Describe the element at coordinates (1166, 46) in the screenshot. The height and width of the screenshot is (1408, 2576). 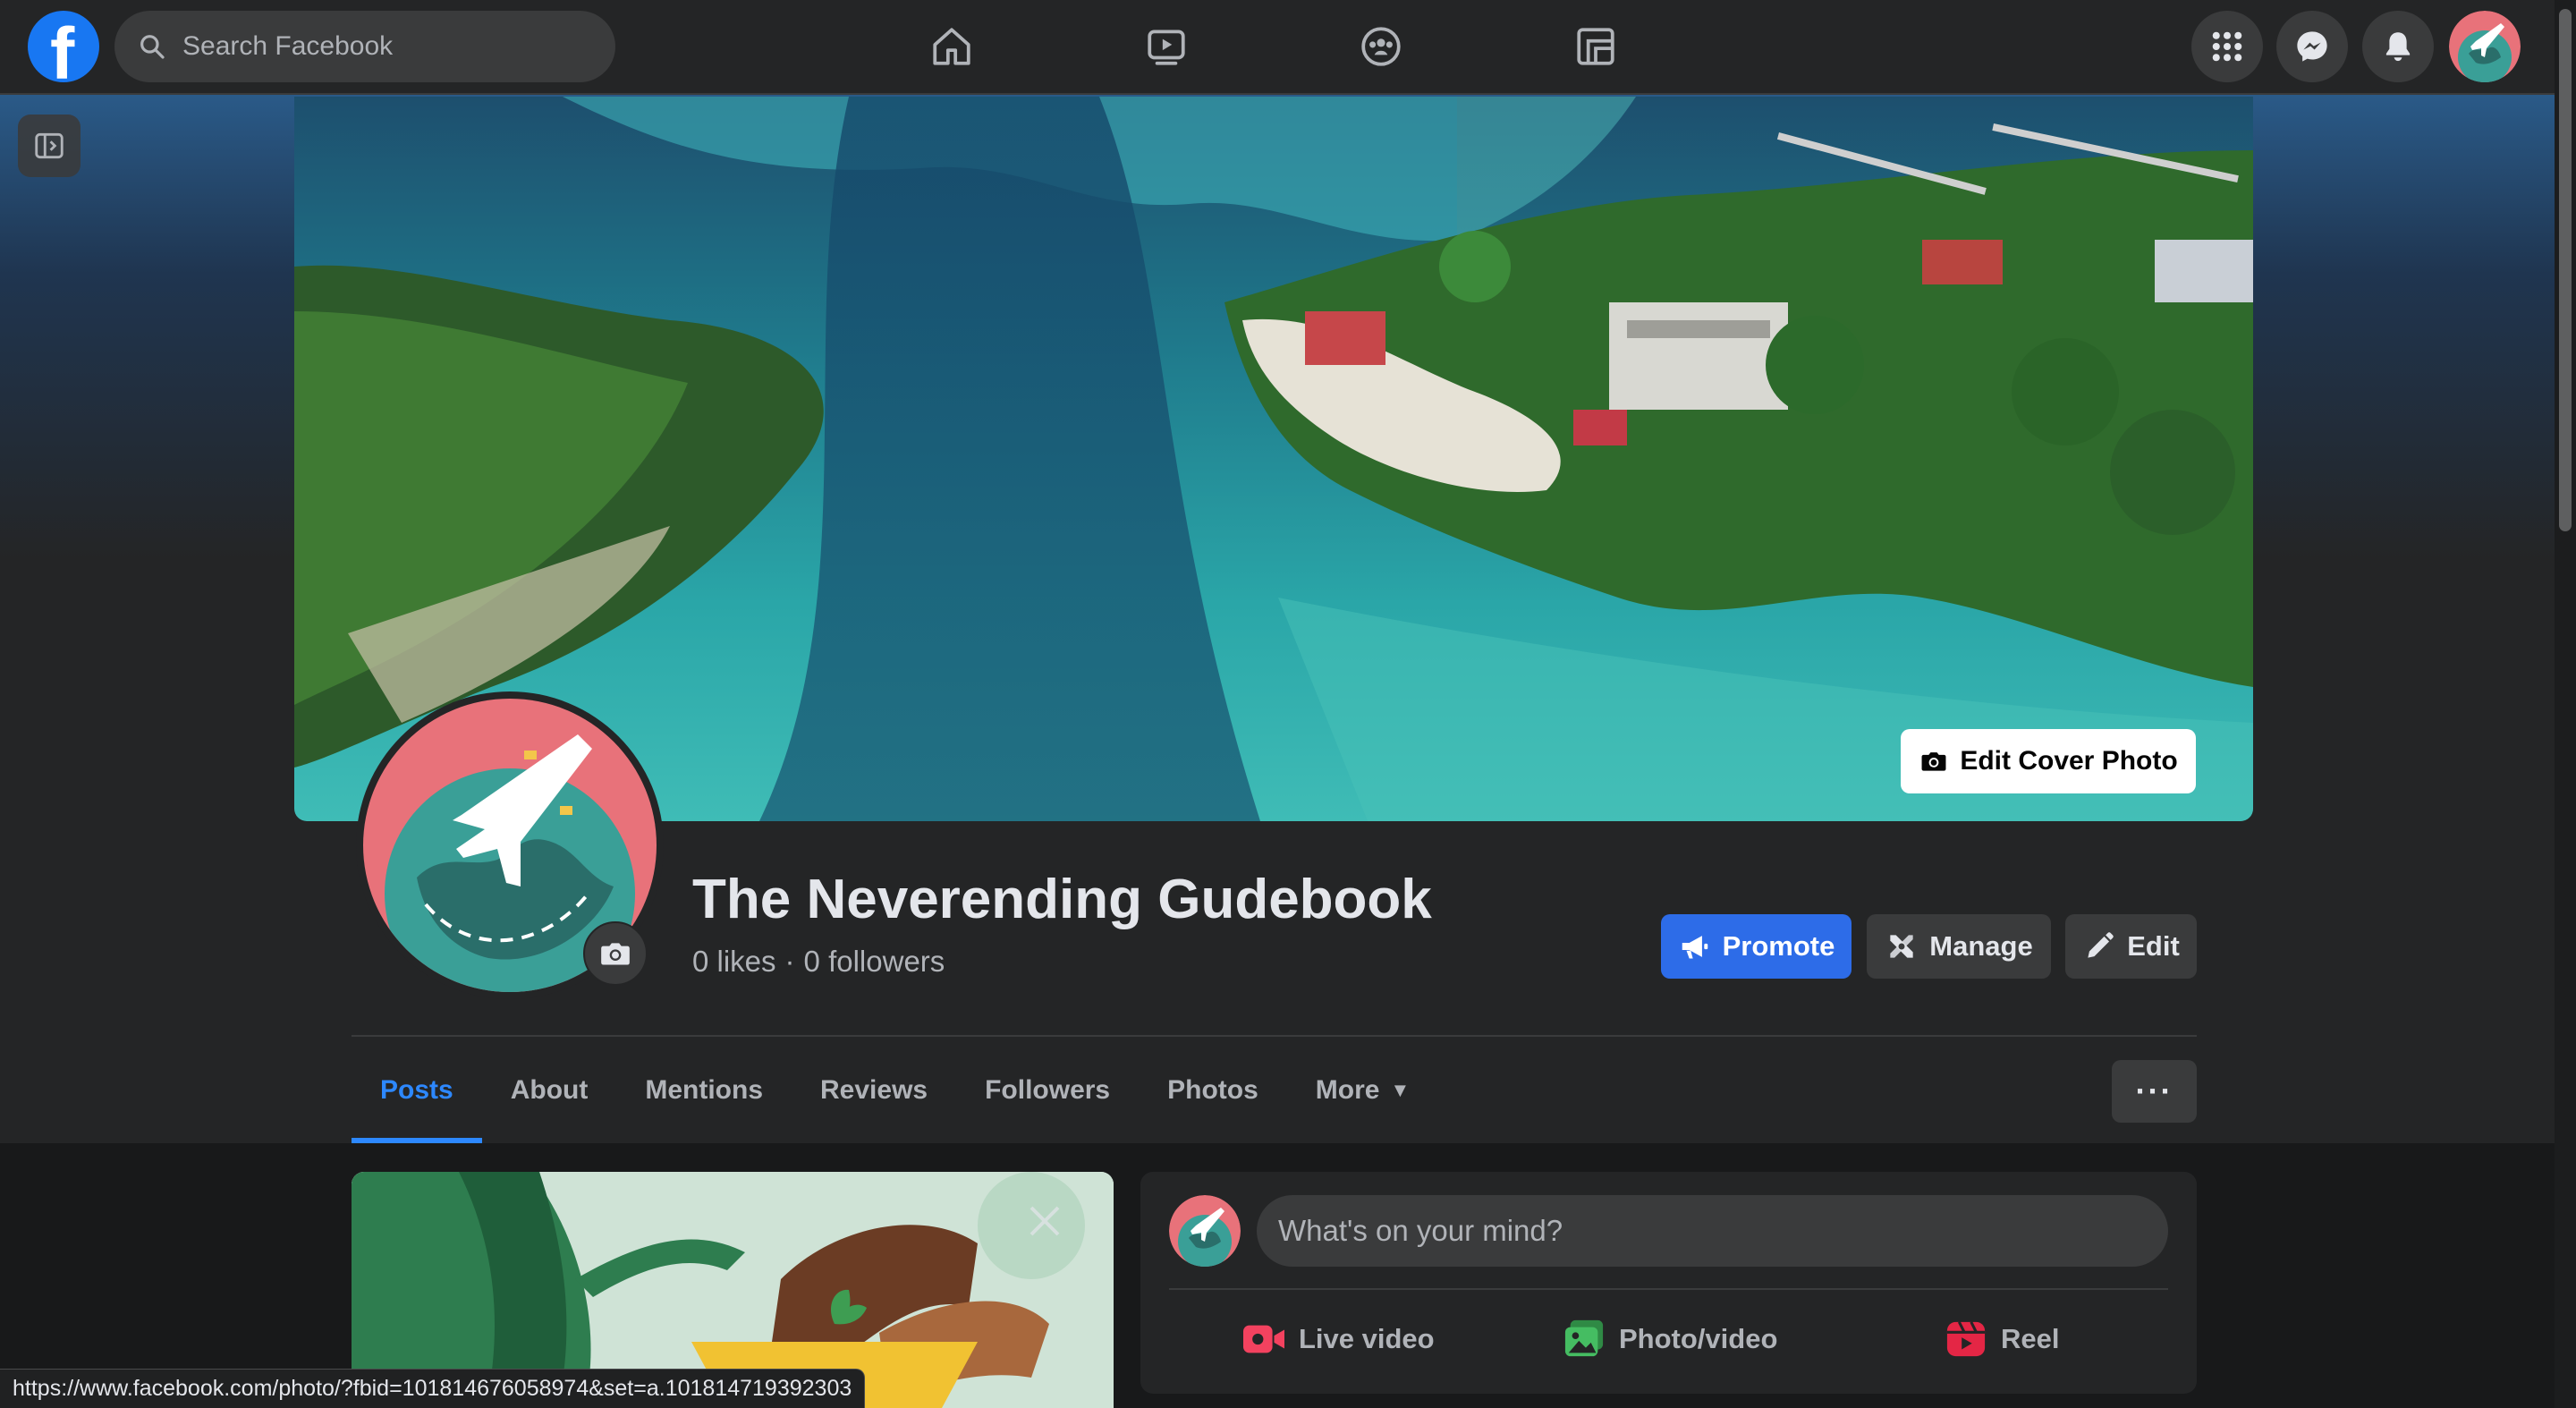
I see `watch-icon` at that location.